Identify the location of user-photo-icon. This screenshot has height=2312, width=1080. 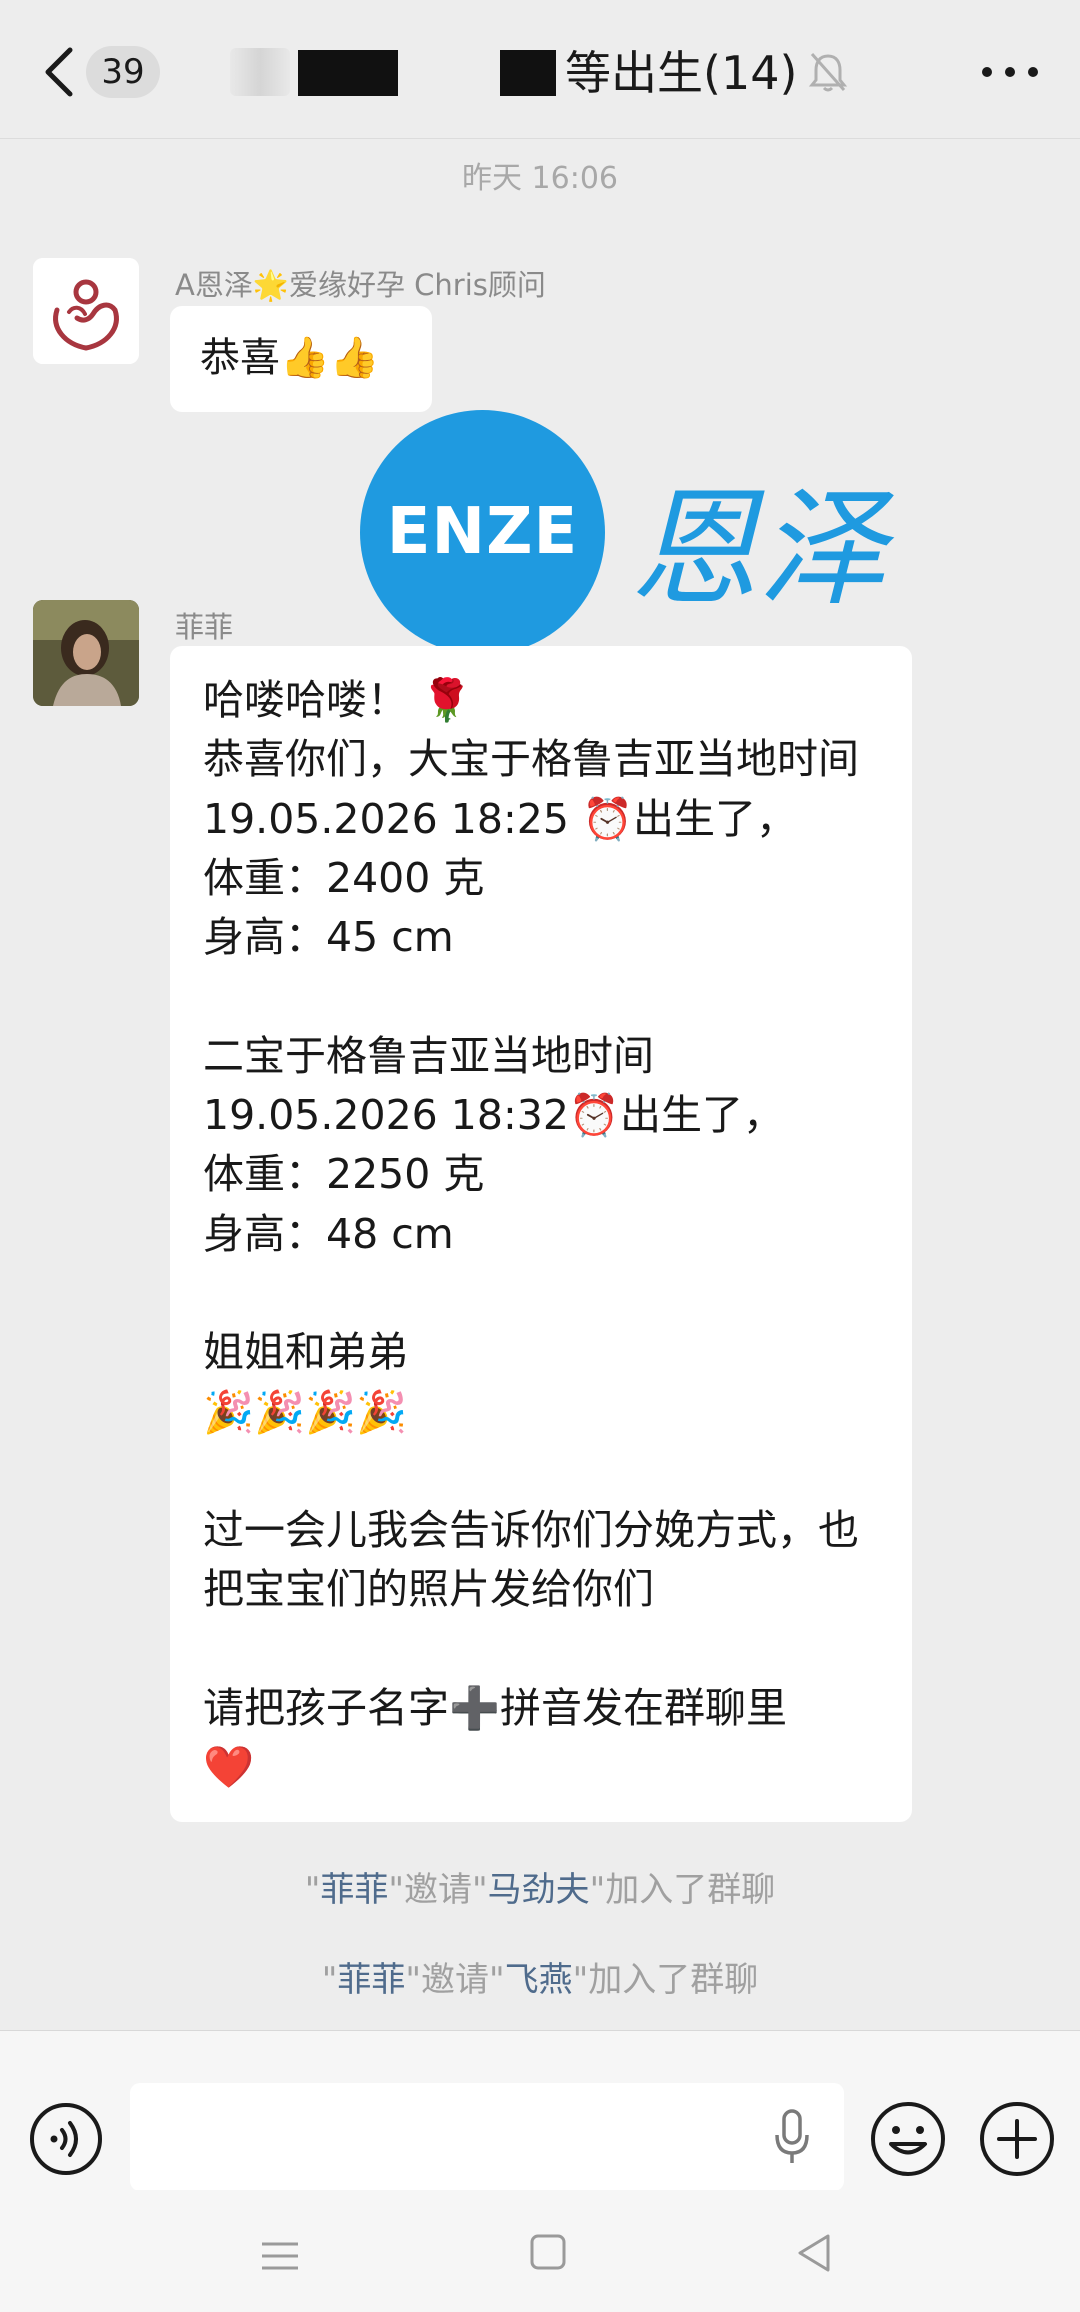
(86, 653).